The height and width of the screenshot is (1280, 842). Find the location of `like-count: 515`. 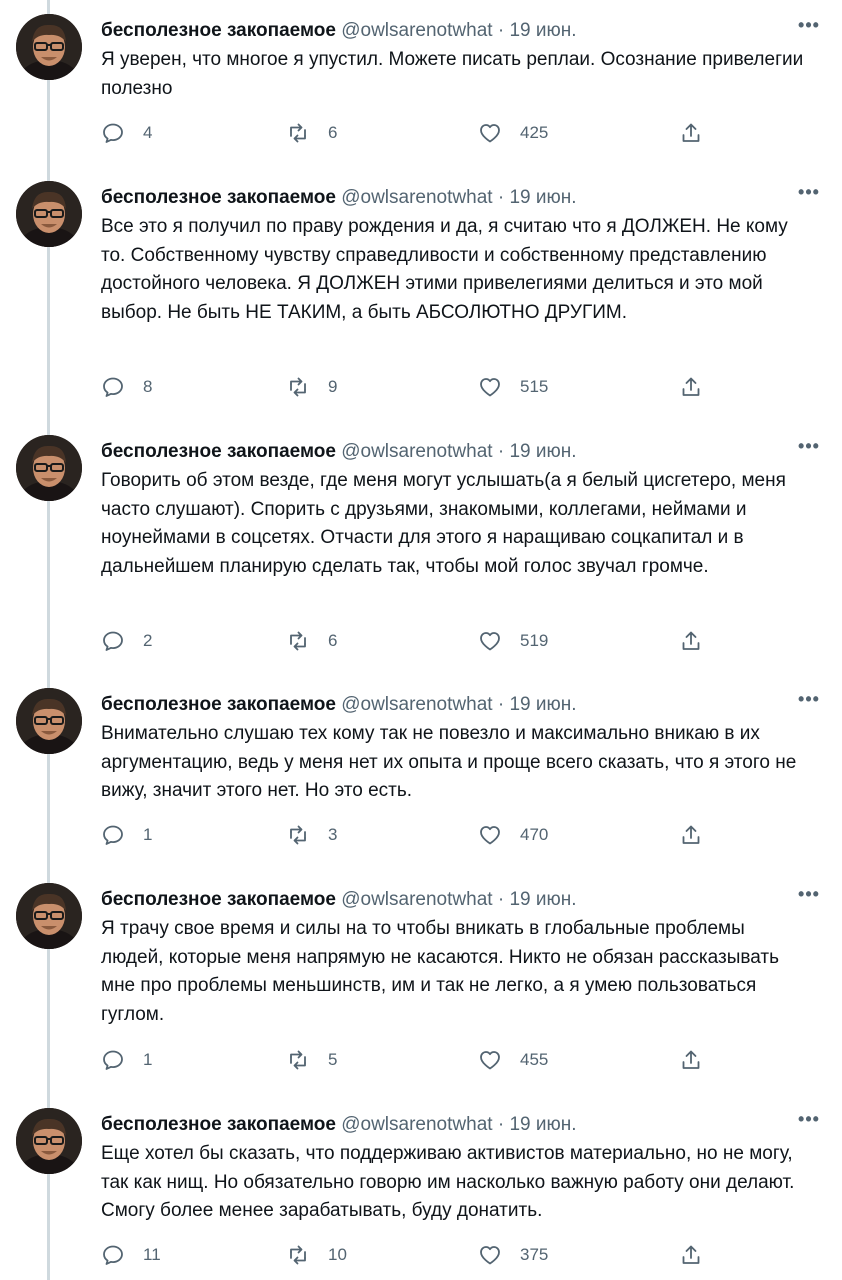

like-count: 515 is located at coordinates (534, 386).